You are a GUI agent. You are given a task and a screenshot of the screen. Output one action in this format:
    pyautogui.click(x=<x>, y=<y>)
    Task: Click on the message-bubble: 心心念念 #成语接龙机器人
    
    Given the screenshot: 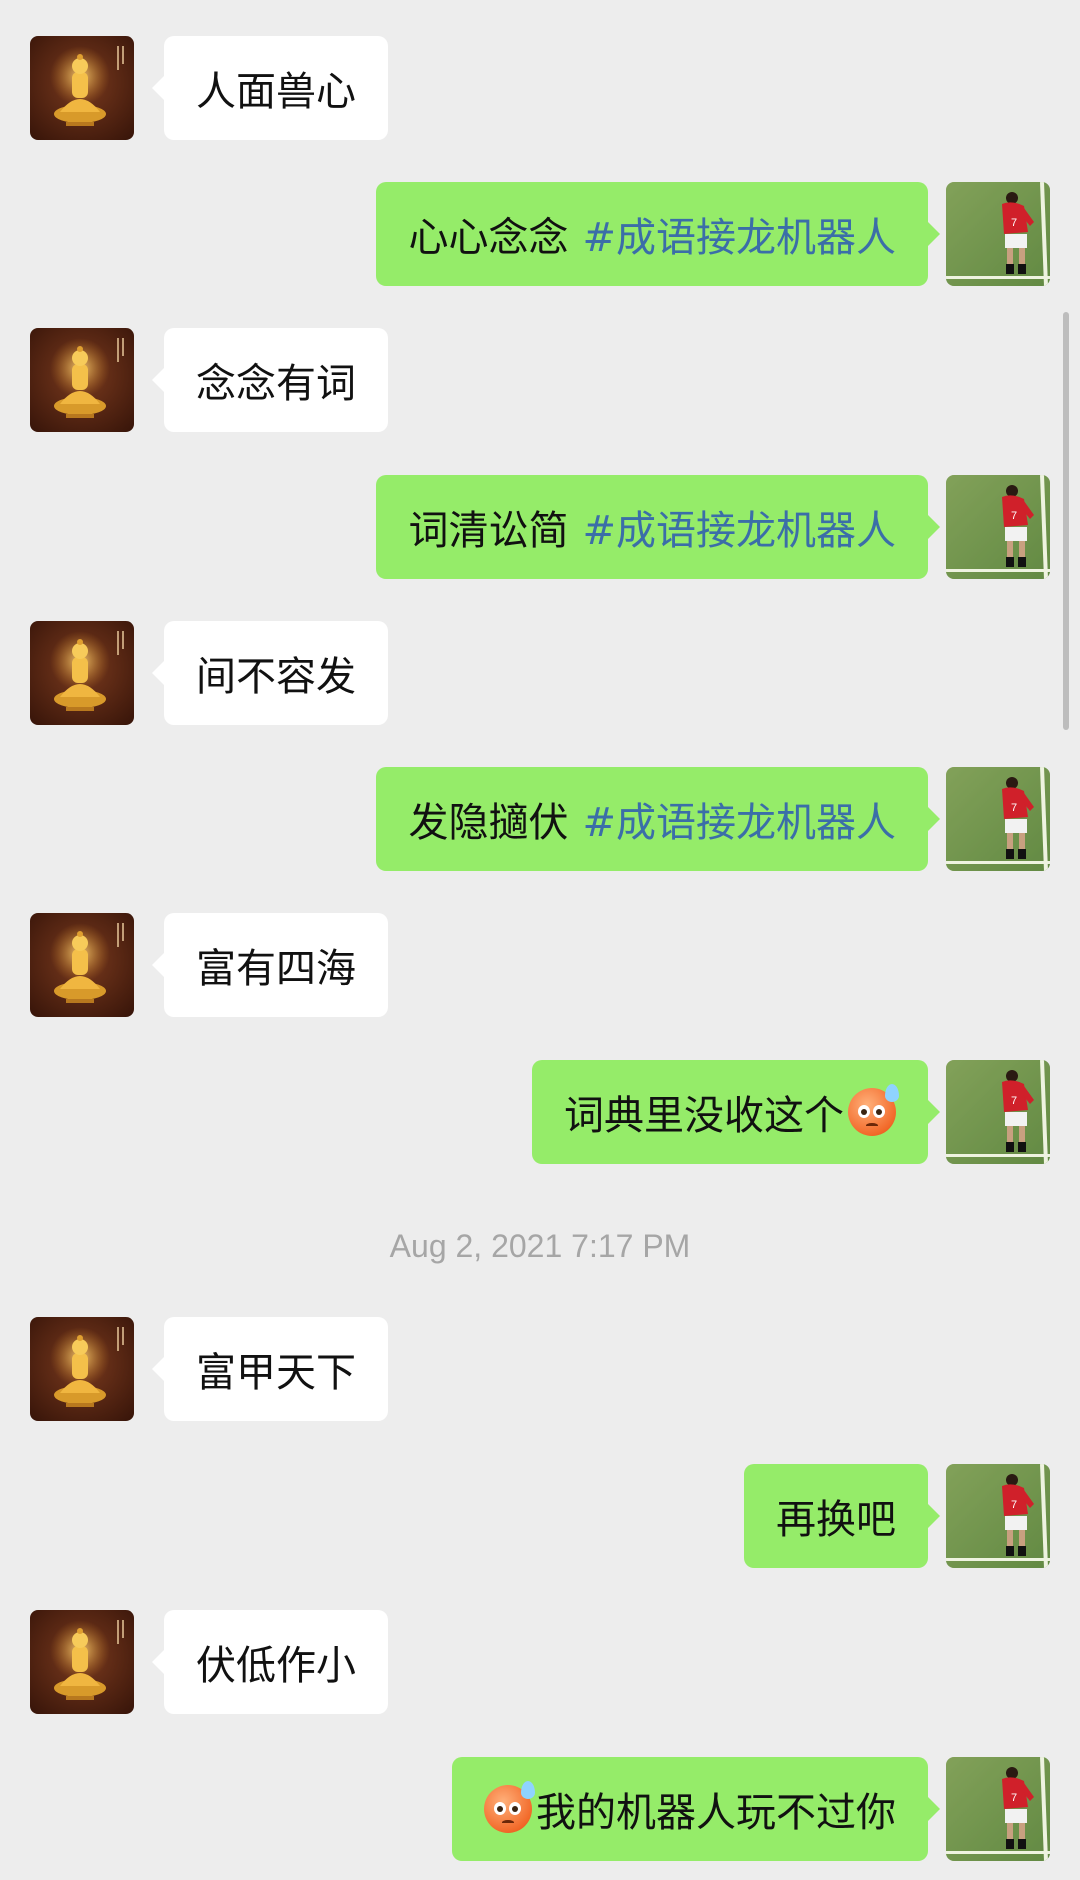 What is the action you would take?
    pyautogui.click(x=658, y=234)
    